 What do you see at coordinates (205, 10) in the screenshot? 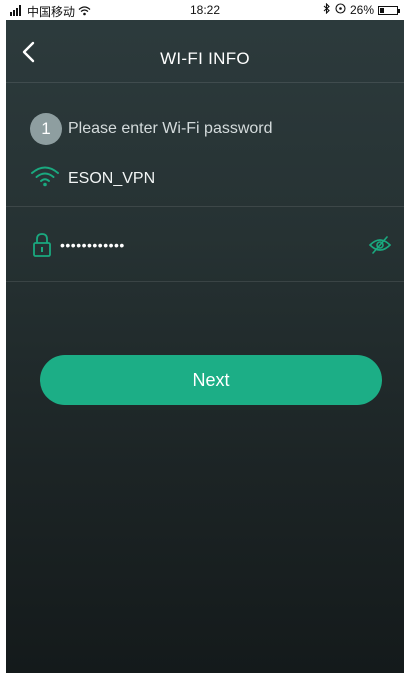
I see `status-bar: 中国移动 18:22 26%` at bounding box center [205, 10].